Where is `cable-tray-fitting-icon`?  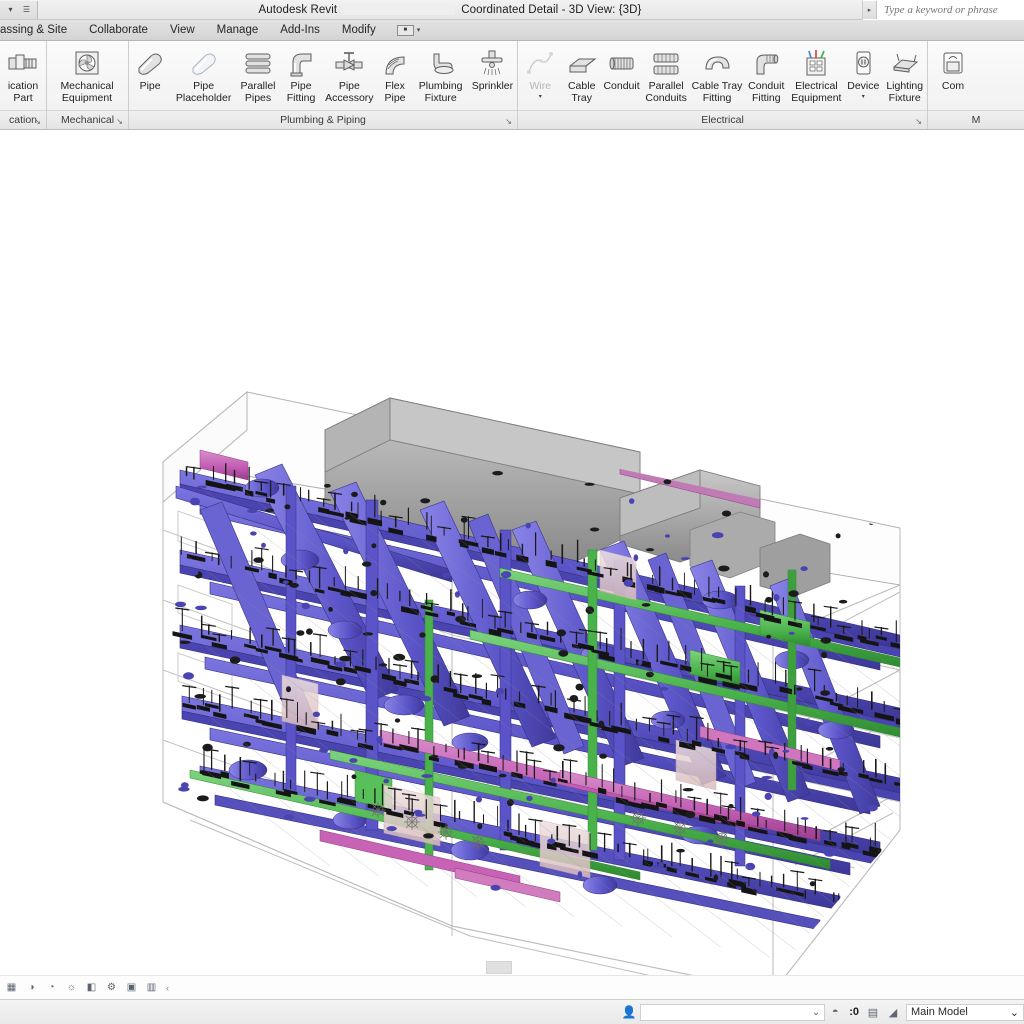
cable-tray-fitting-icon is located at coordinates (717, 63).